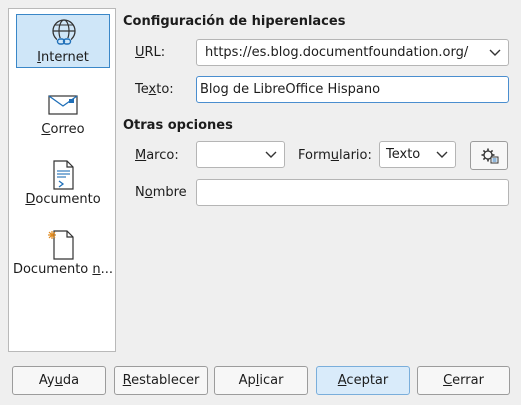  What do you see at coordinates (154, 89) in the screenshot?
I see `text-label: Texto:` at bounding box center [154, 89].